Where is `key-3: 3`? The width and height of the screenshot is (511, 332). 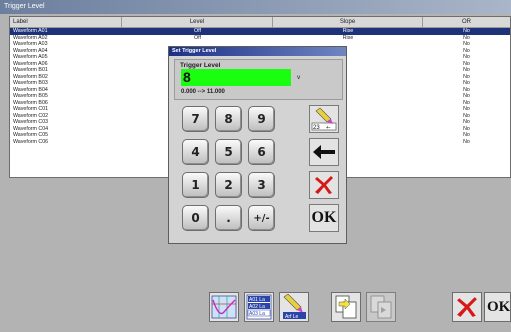 key-3: 3 is located at coordinates (261, 185).